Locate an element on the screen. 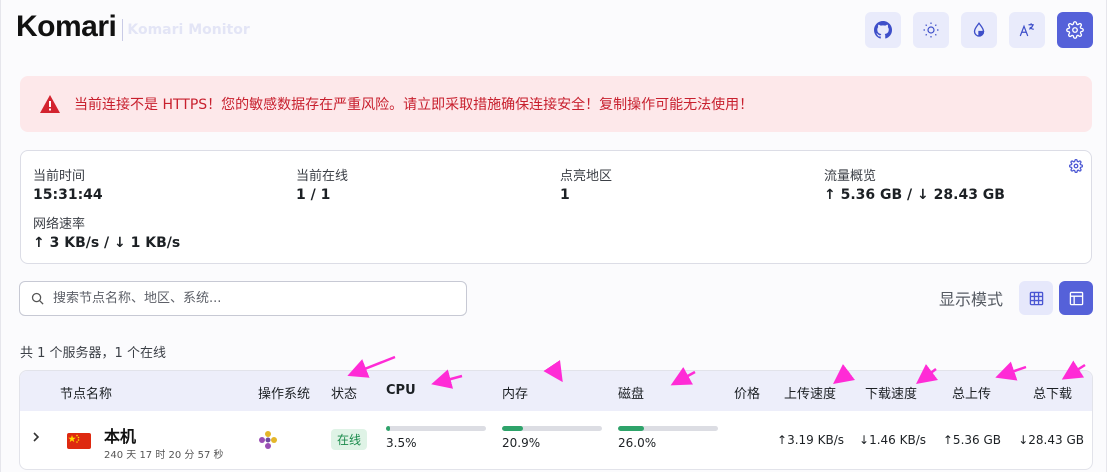 The width and height of the screenshot is (1107, 472). search-input is located at coordinates (243, 298).